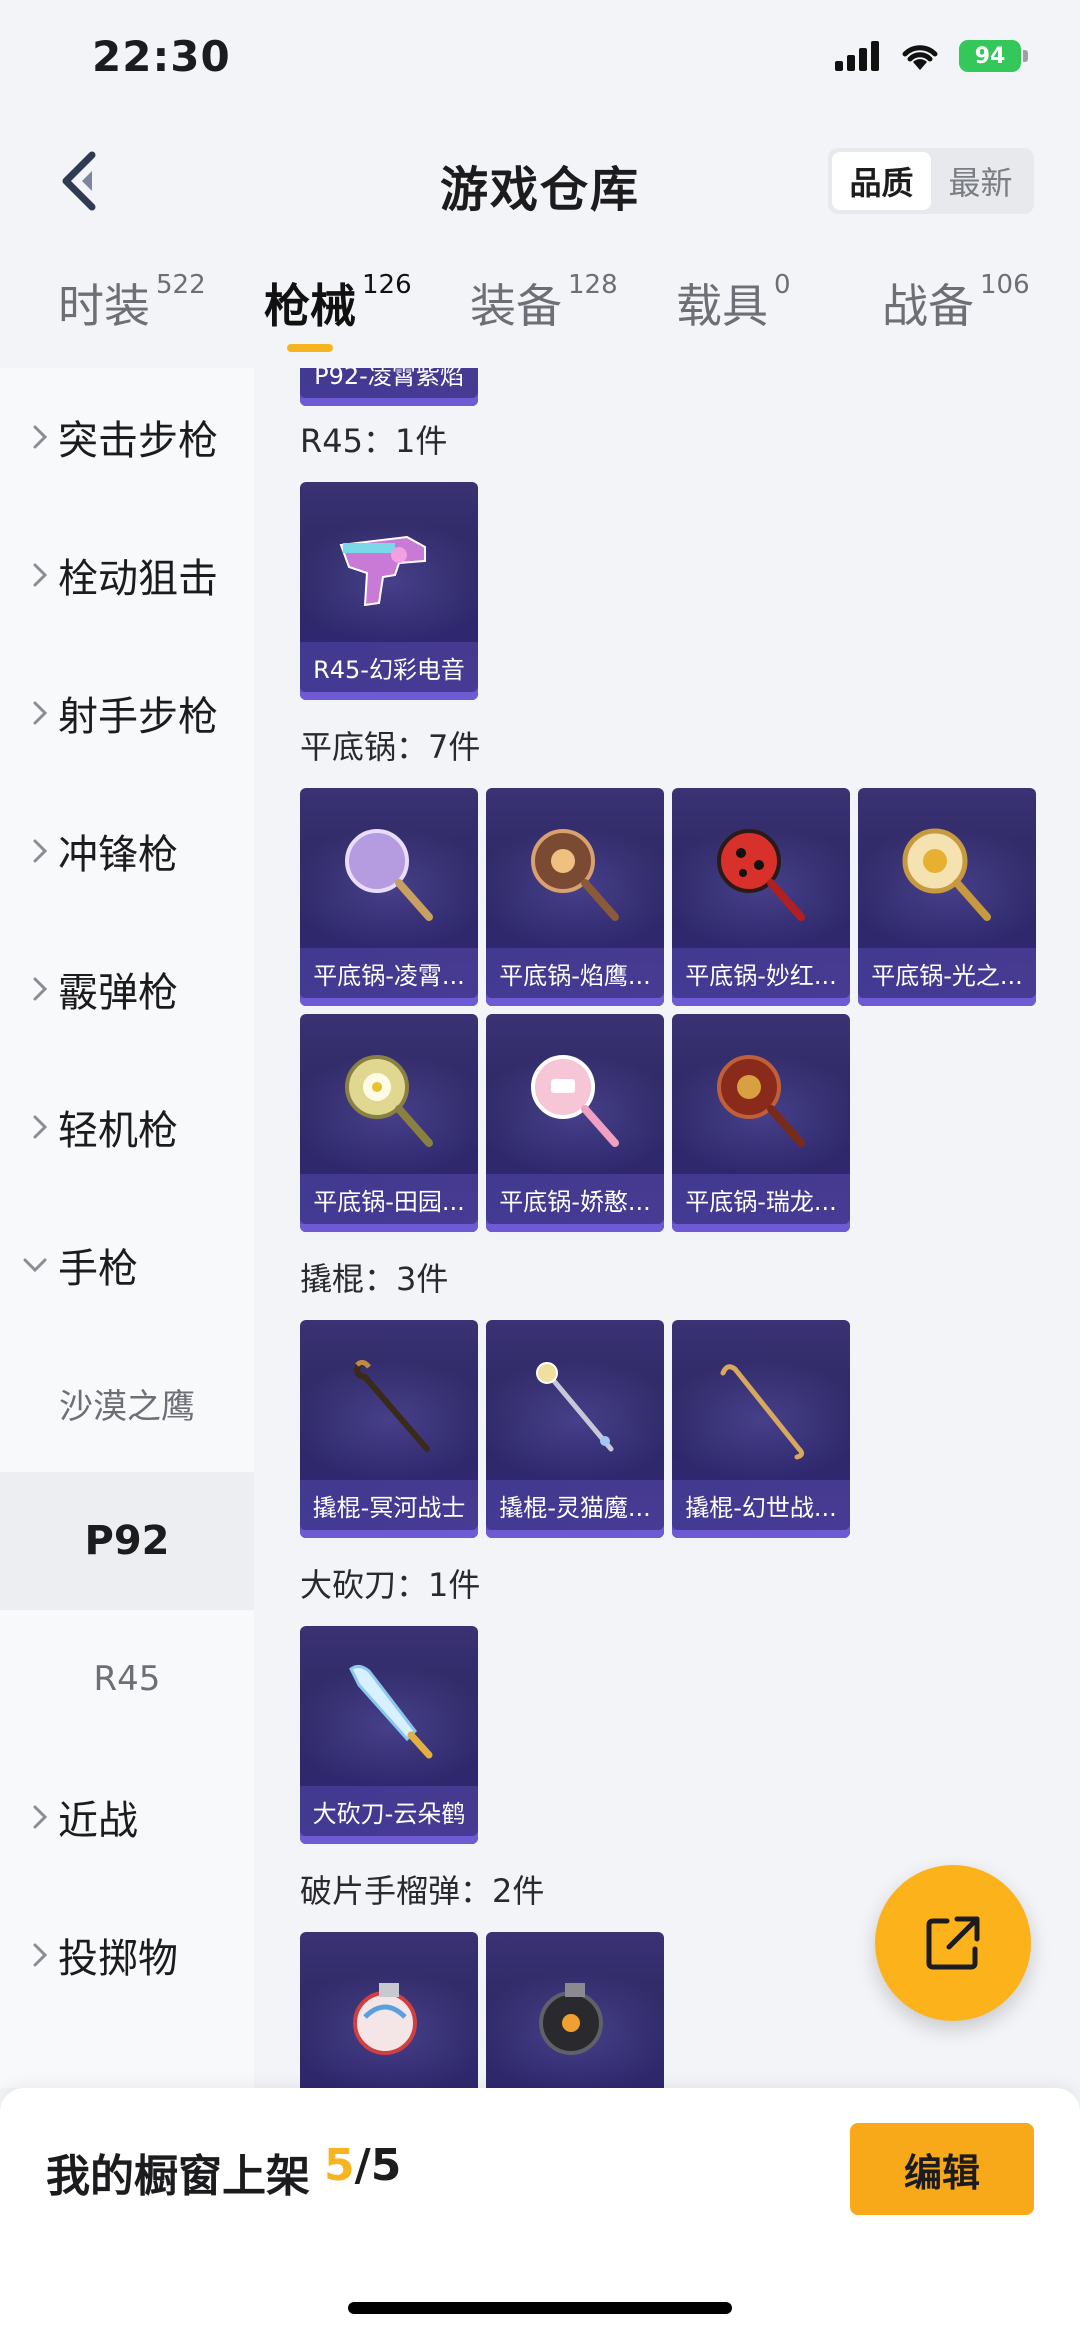 The height and width of the screenshot is (2339, 1080). I want to click on share-fab-button, so click(953, 1943).